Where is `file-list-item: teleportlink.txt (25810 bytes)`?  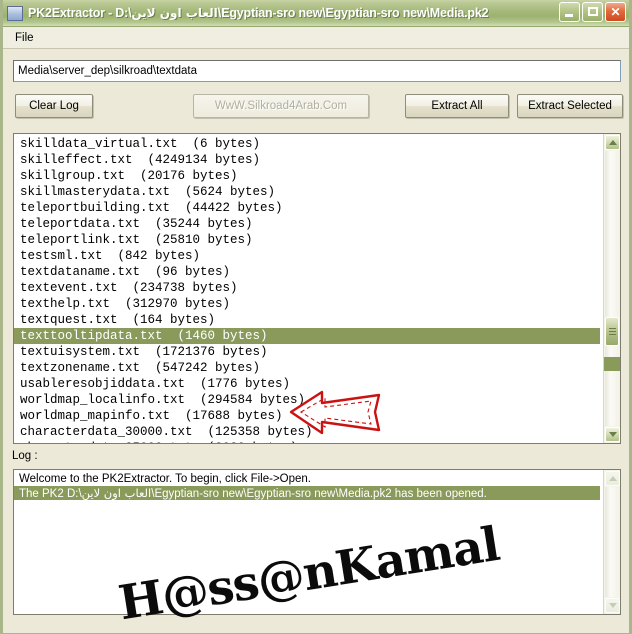 file-list-item: teleportlink.txt (25810 bytes) is located at coordinates (310, 240).